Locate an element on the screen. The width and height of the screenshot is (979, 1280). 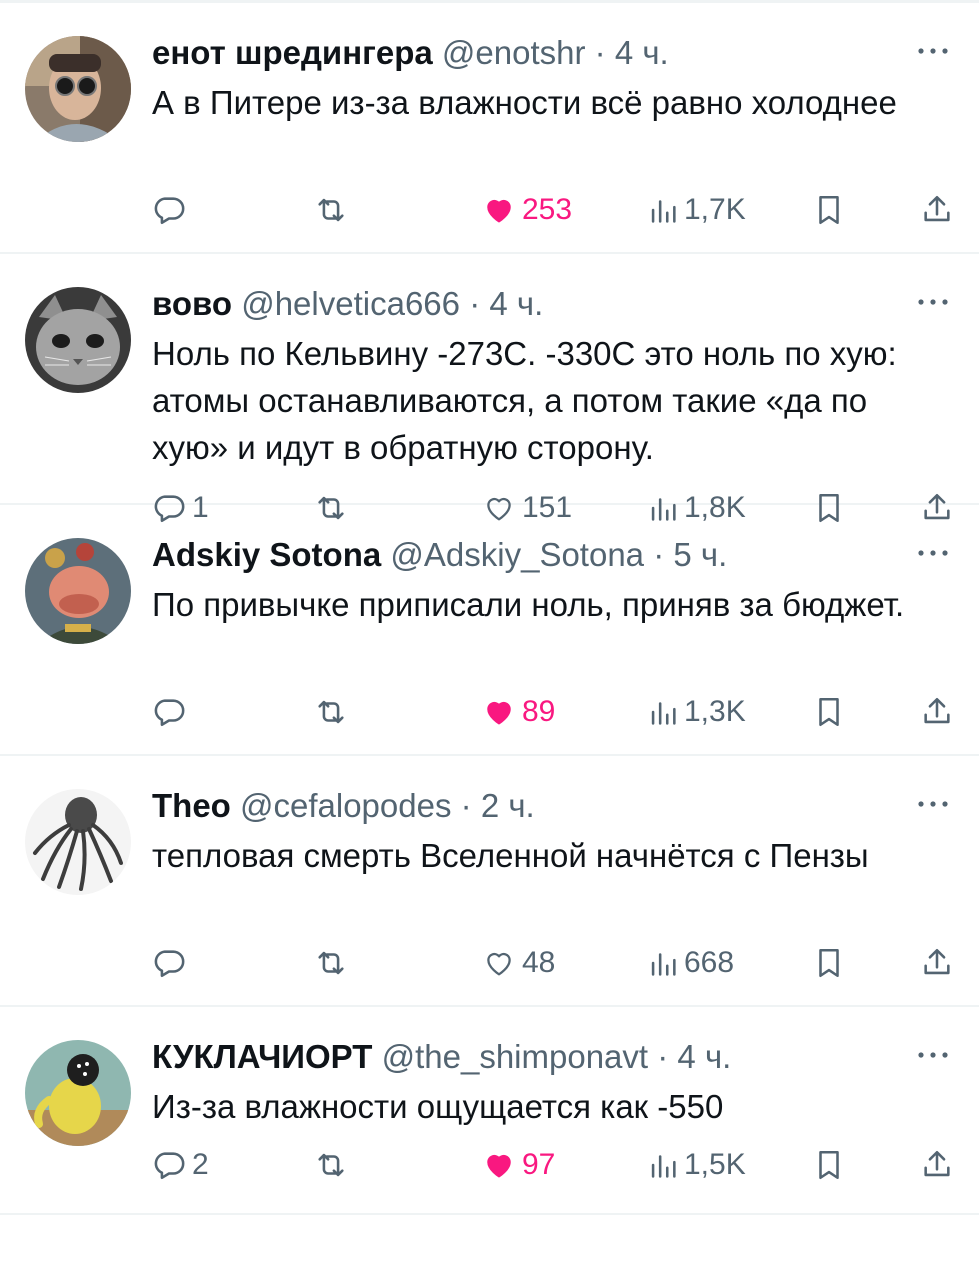
like-button: 253 is located at coordinates (527, 210).